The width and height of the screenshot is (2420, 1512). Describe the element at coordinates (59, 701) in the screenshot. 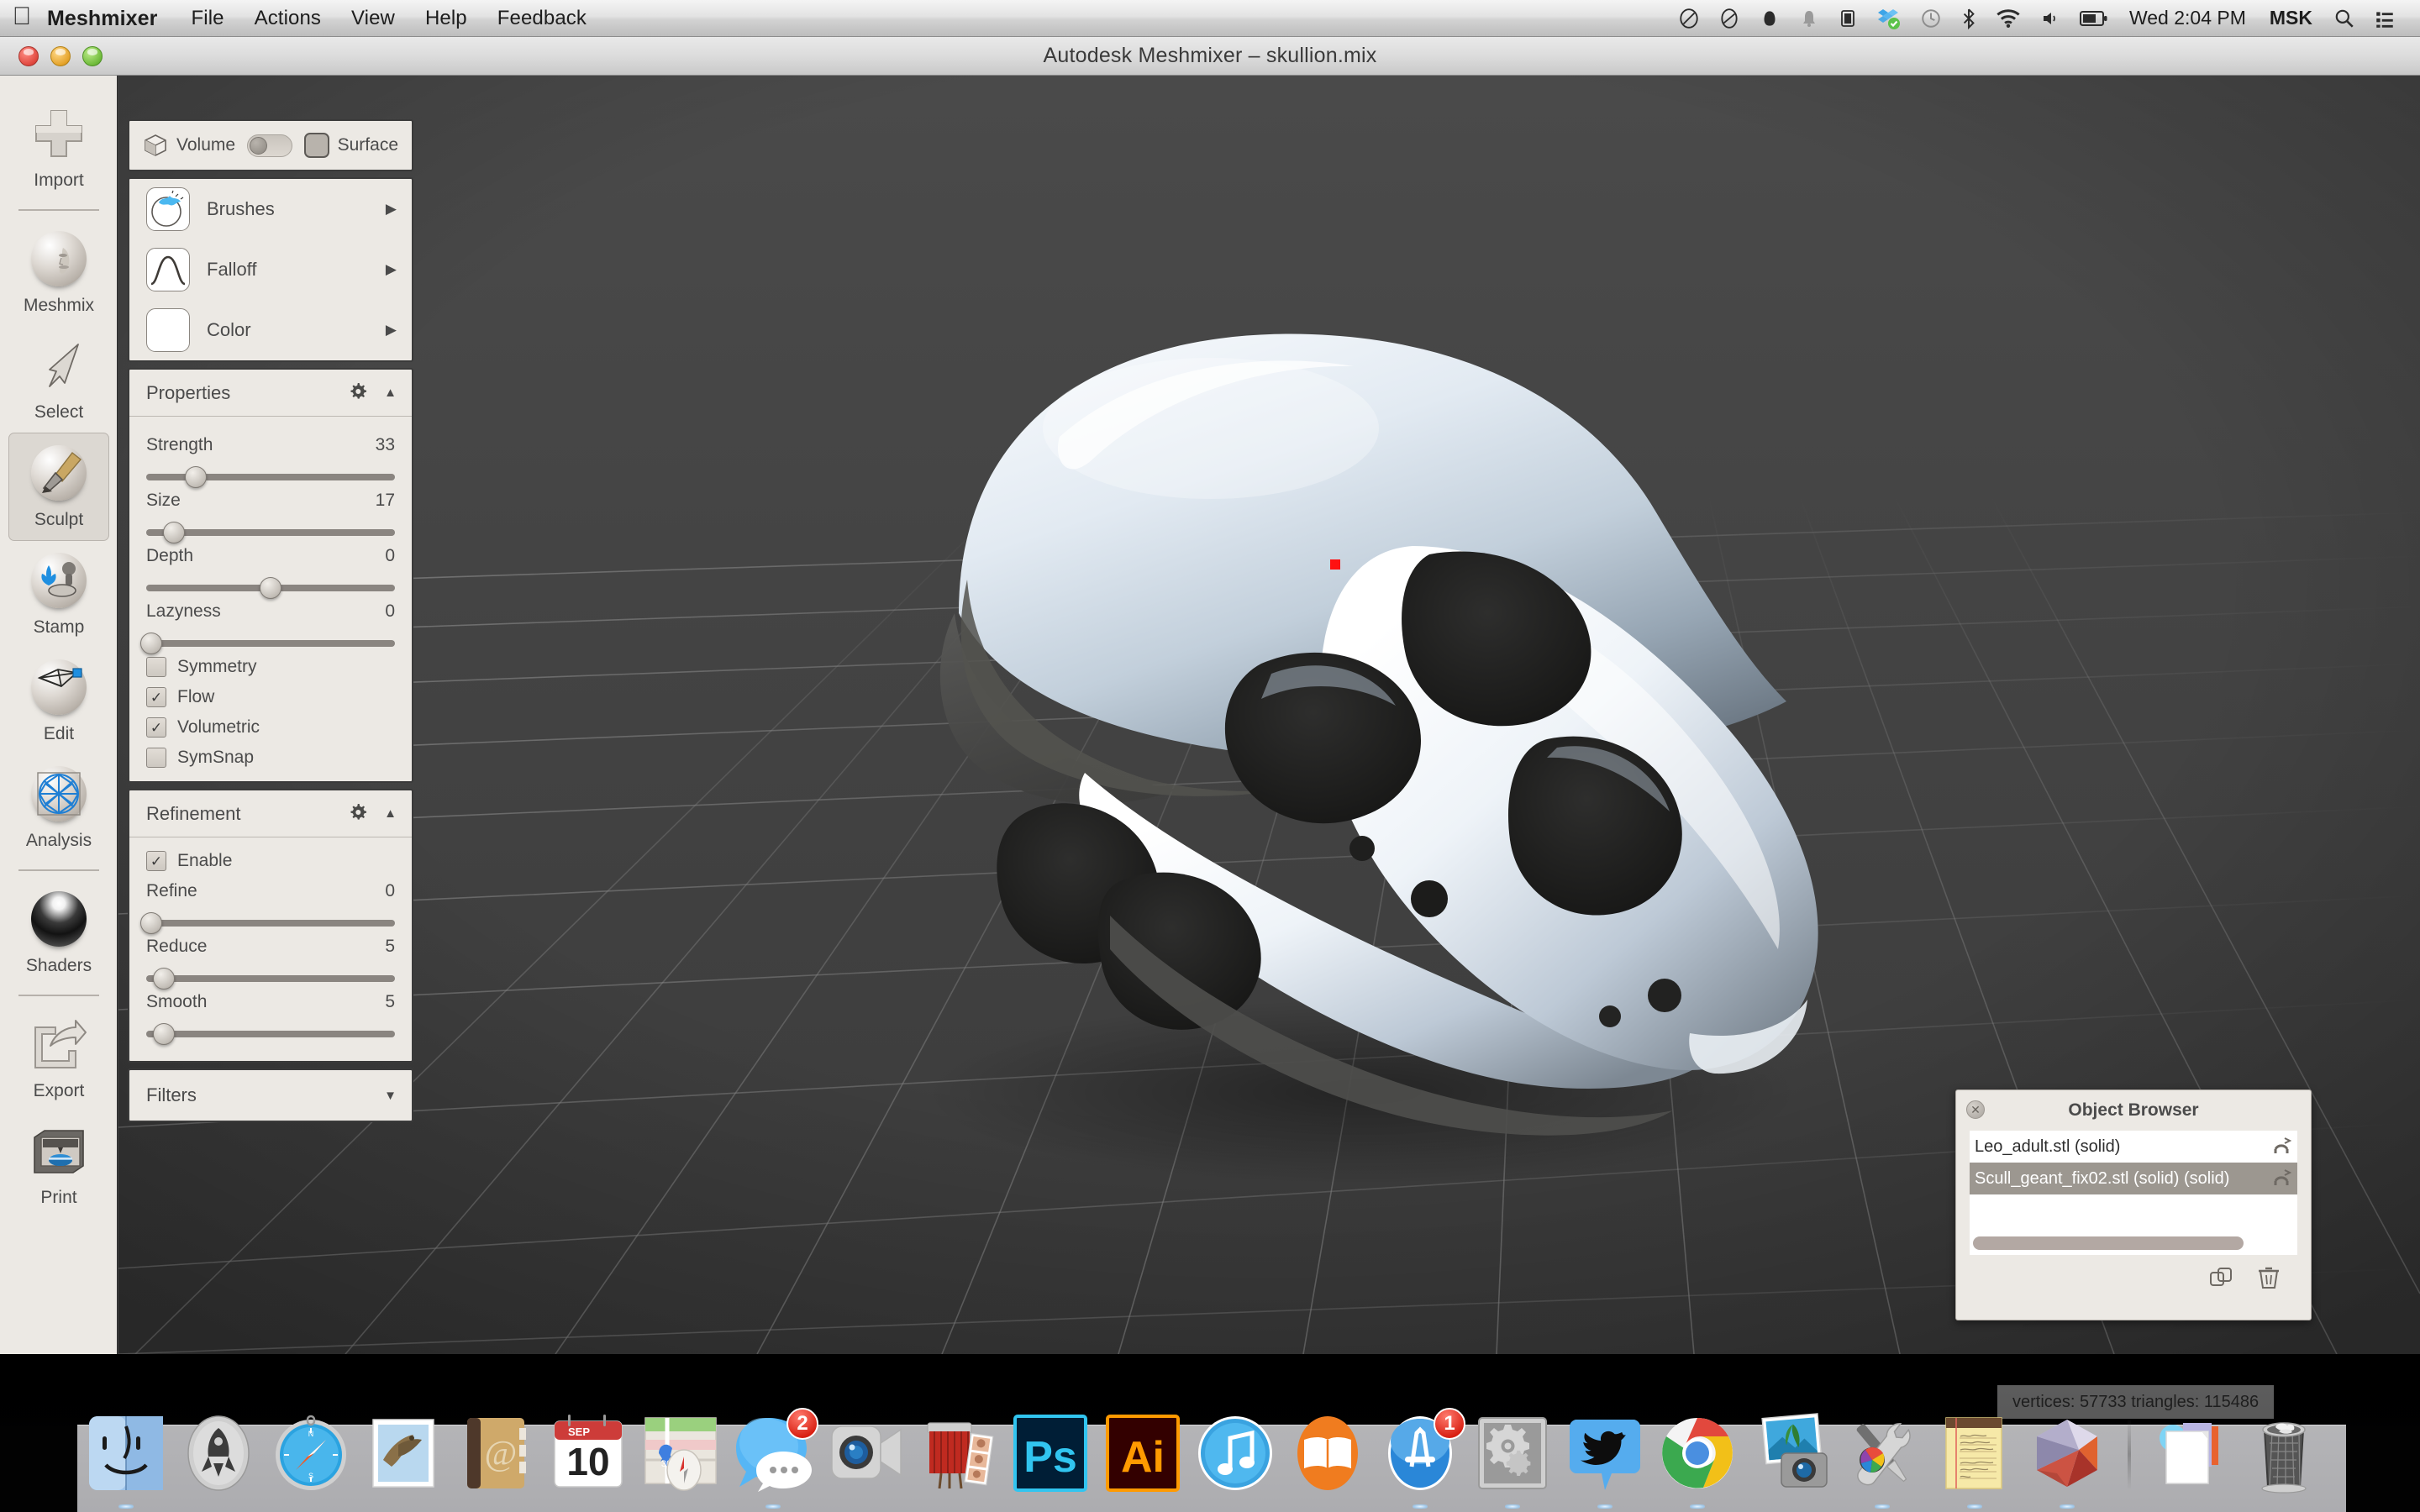

I see `tool-edit: Edit` at that location.